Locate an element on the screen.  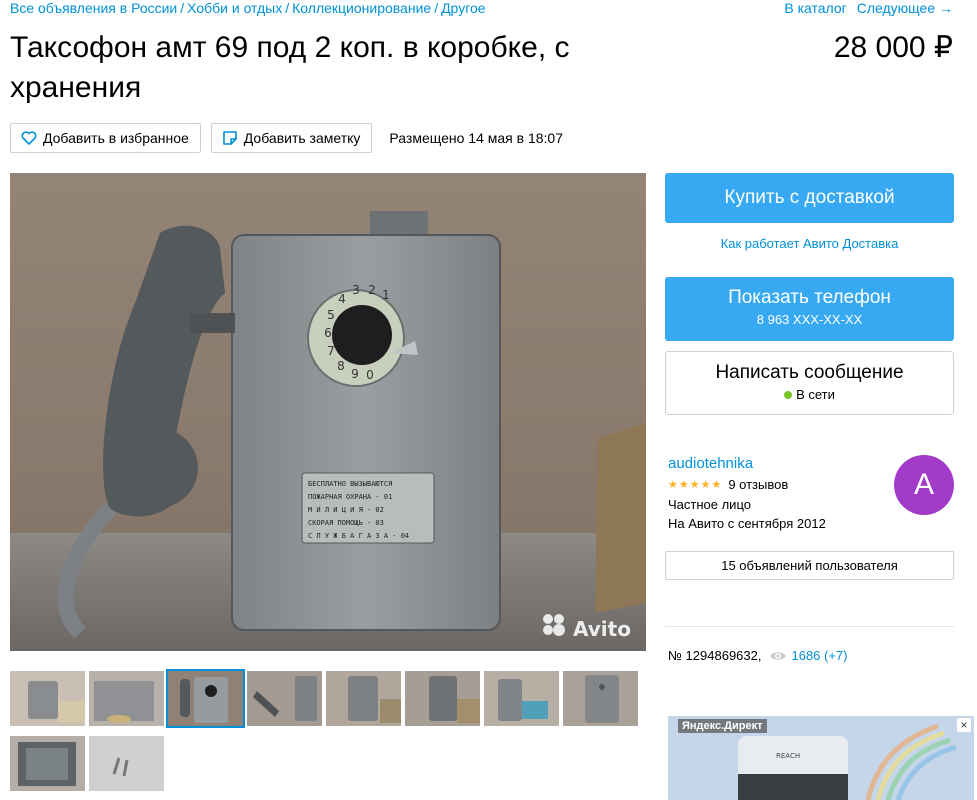
add-note-button: Добавить заметку is located at coordinates (291, 138).